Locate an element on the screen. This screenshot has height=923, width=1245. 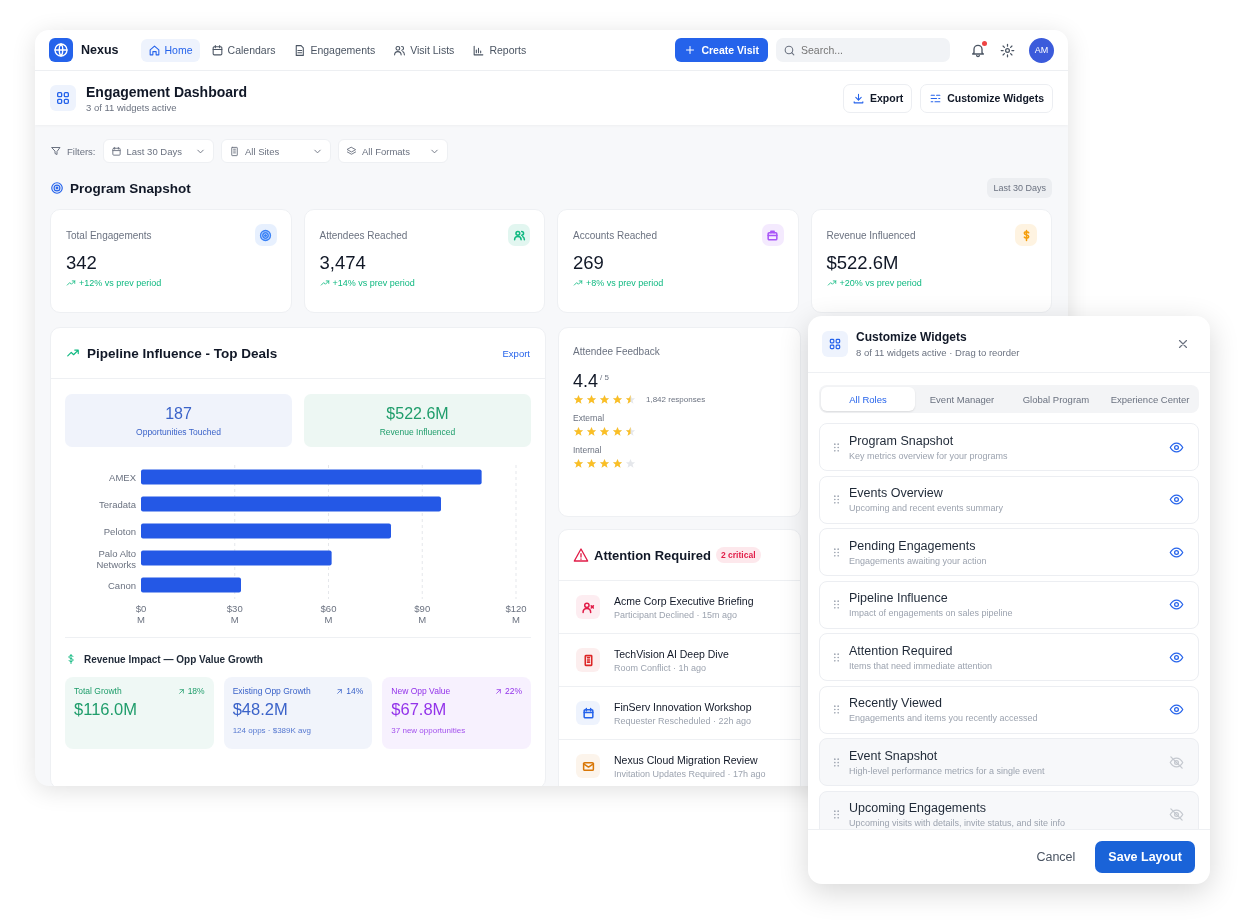
critical-count-badge: 2 critical is located at coordinates (738, 555).